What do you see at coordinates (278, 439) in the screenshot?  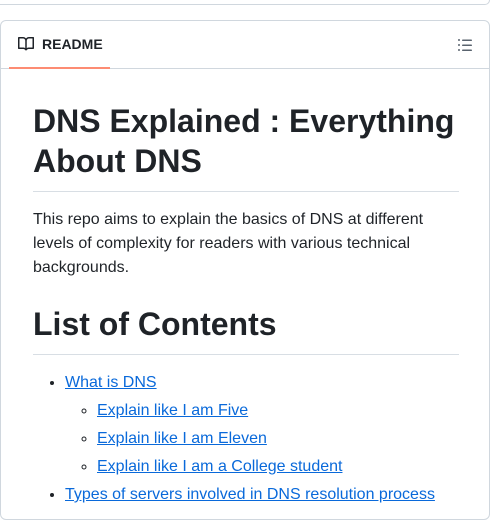 I see `list-item: Explain like I am Eleven` at bounding box center [278, 439].